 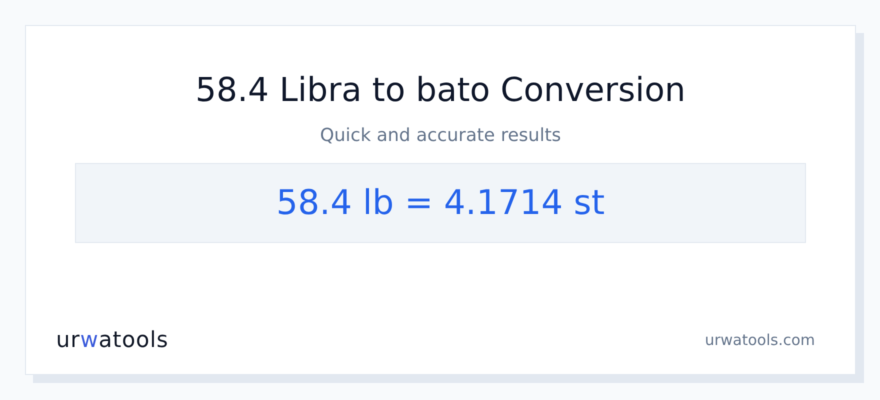 What do you see at coordinates (112, 341) in the screenshot?
I see `logo: urwatools` at bounding box center [112, 341].